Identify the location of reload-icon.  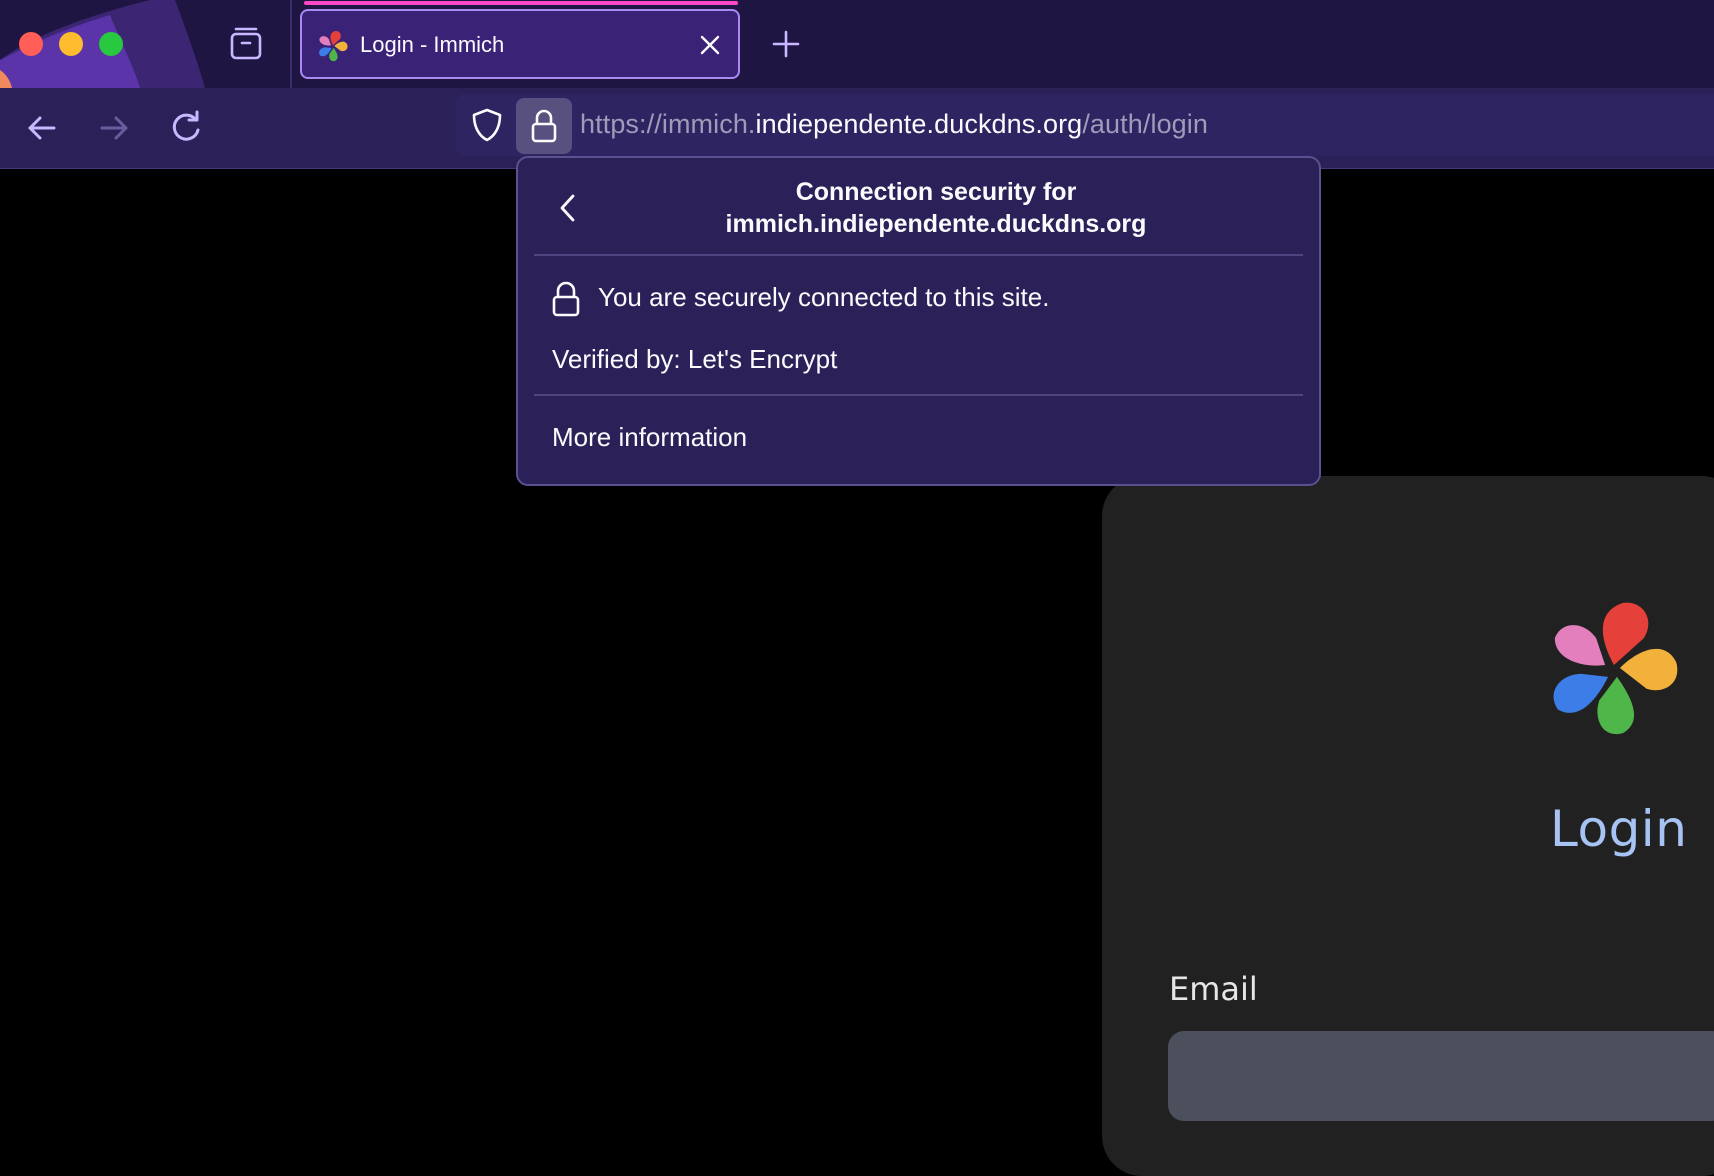
(186, 125).